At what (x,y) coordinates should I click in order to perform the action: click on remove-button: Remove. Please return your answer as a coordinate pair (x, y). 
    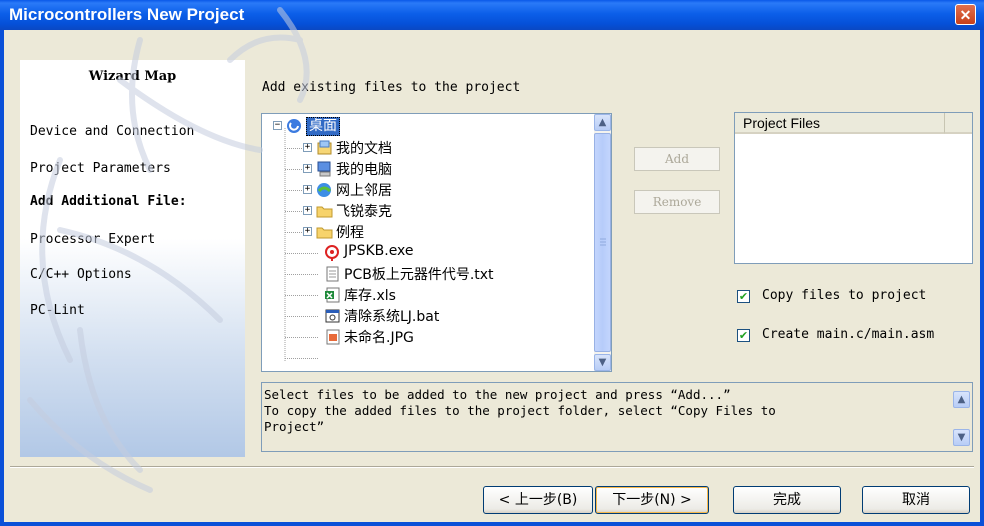
    Looking at the image, I should click on (677, 202).